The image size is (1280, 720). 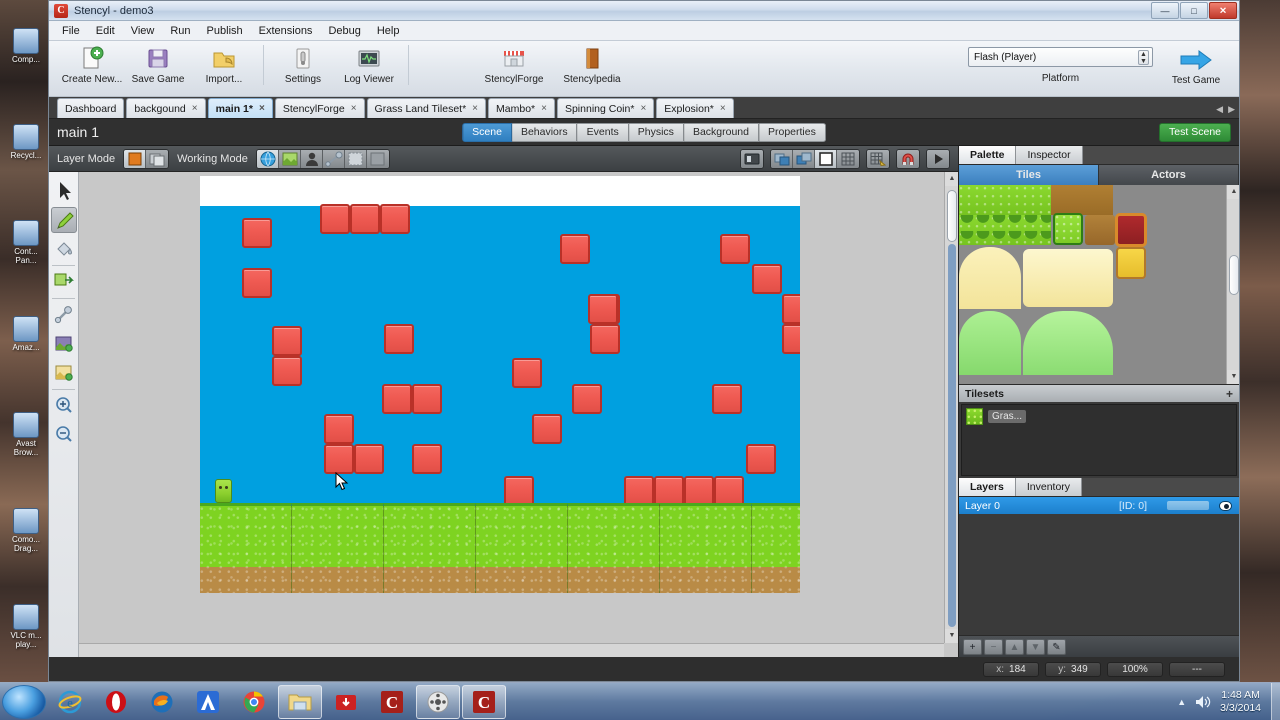 I want to click on tab-background: Background, so click(x=721, y=132).